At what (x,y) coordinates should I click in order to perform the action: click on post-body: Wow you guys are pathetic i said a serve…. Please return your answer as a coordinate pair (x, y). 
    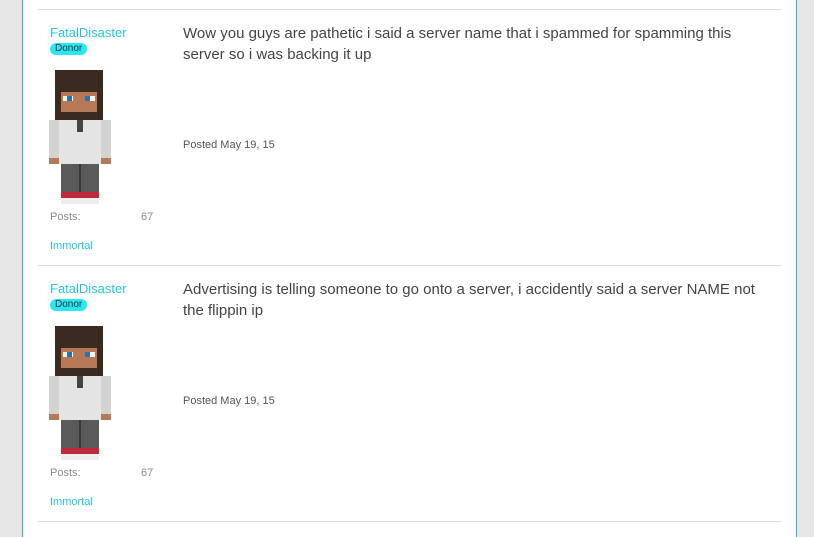
    Looking at the image, I should click on (457, 44).